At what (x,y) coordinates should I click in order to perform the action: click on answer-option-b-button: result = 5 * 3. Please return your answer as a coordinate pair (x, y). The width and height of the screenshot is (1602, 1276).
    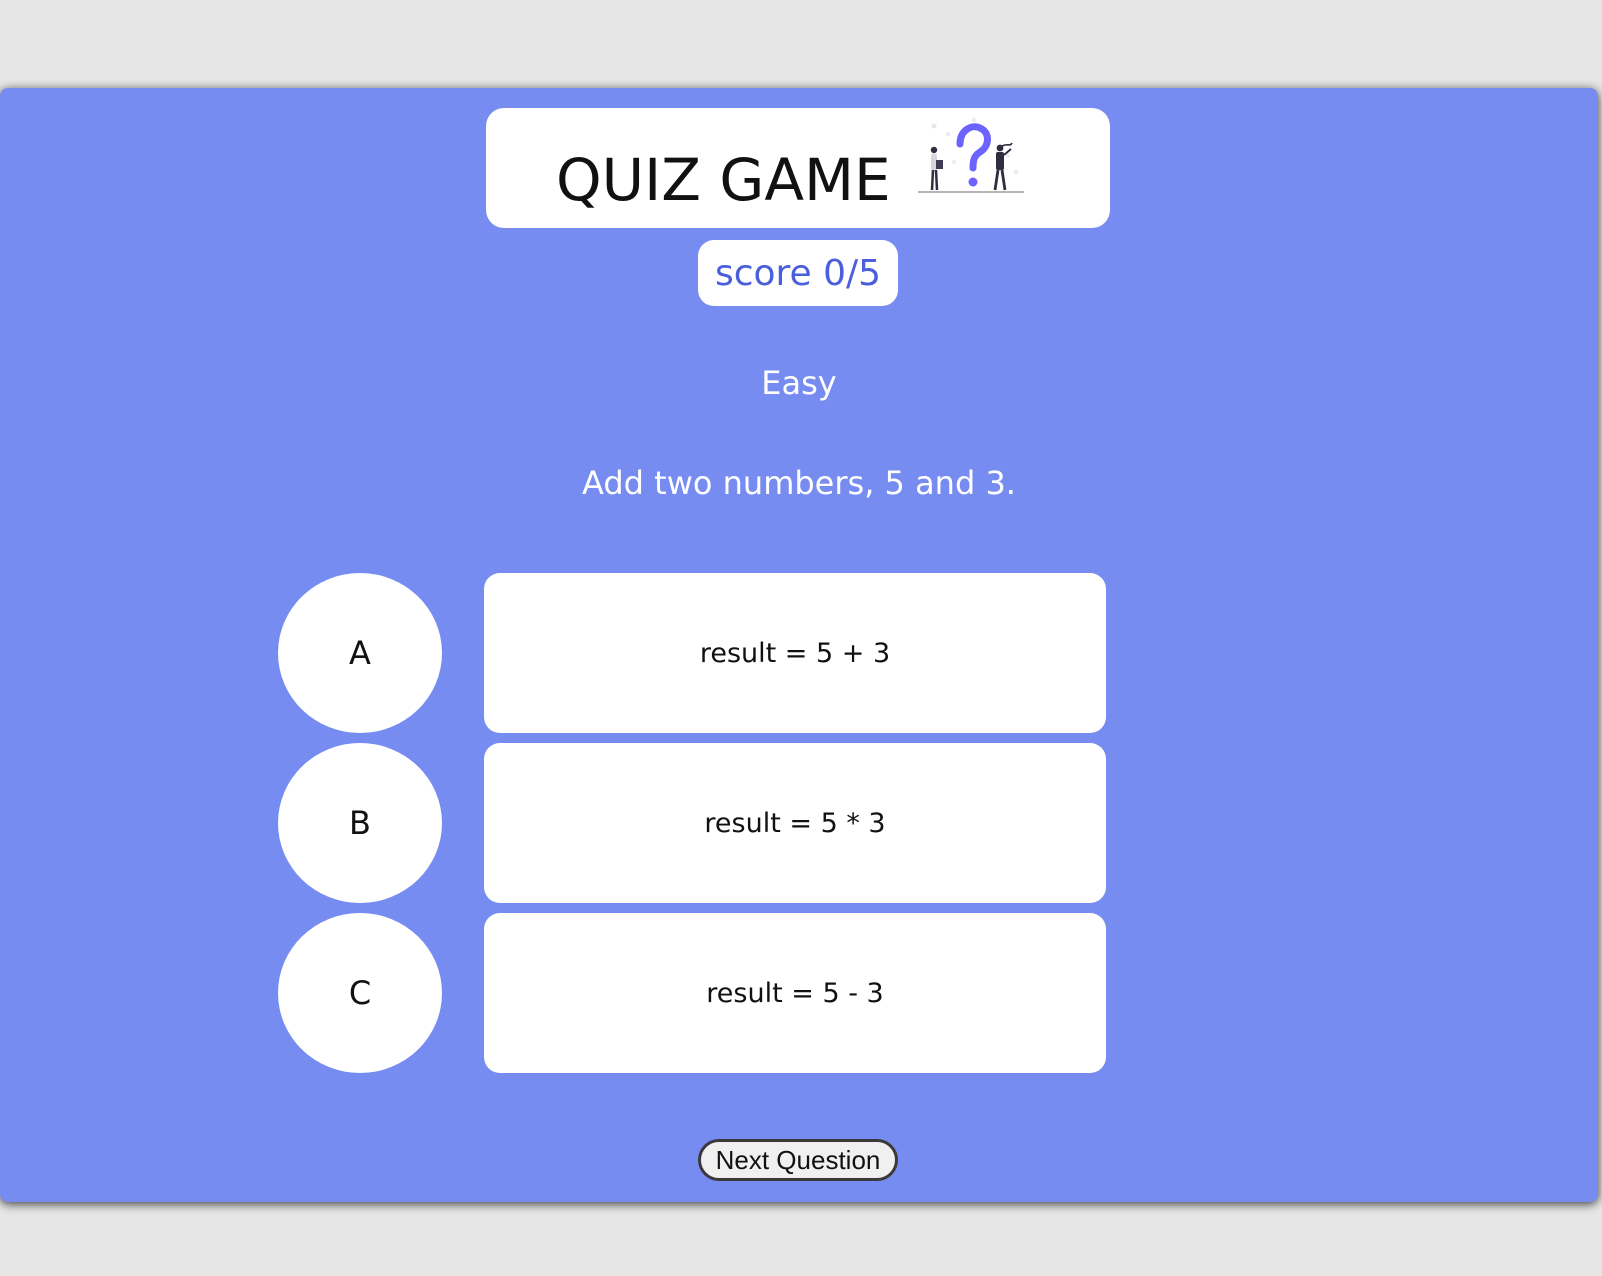
    Looking at the image, I should click on (795, 823).